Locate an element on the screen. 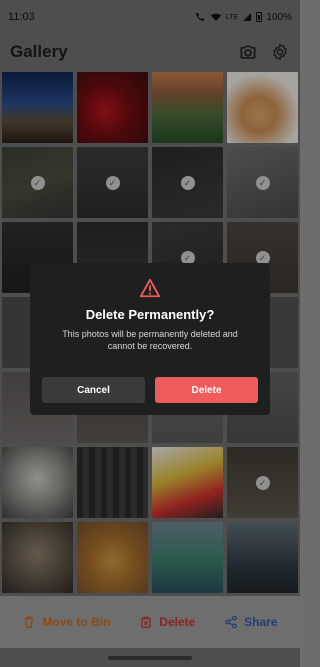 The image size is (320, 667). bottom-action-bar: Move to Bin Delete Share is located at coordinates (150, 622).